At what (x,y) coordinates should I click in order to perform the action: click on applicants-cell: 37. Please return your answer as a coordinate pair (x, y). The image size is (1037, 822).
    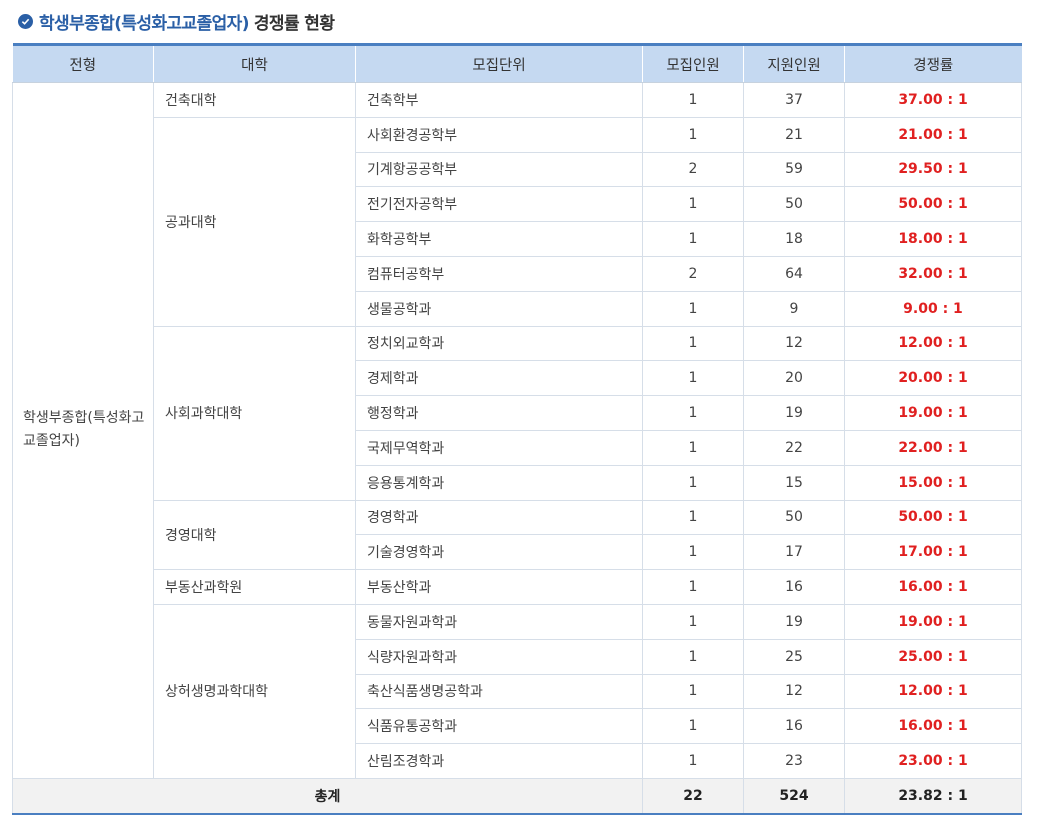
    Looking at the image, I should click on (794, 100).